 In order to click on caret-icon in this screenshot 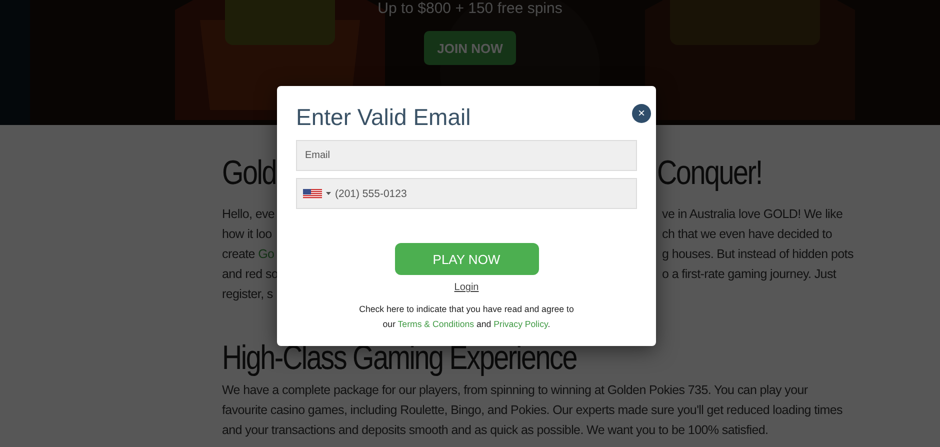, I will do `click(328, 194)`.